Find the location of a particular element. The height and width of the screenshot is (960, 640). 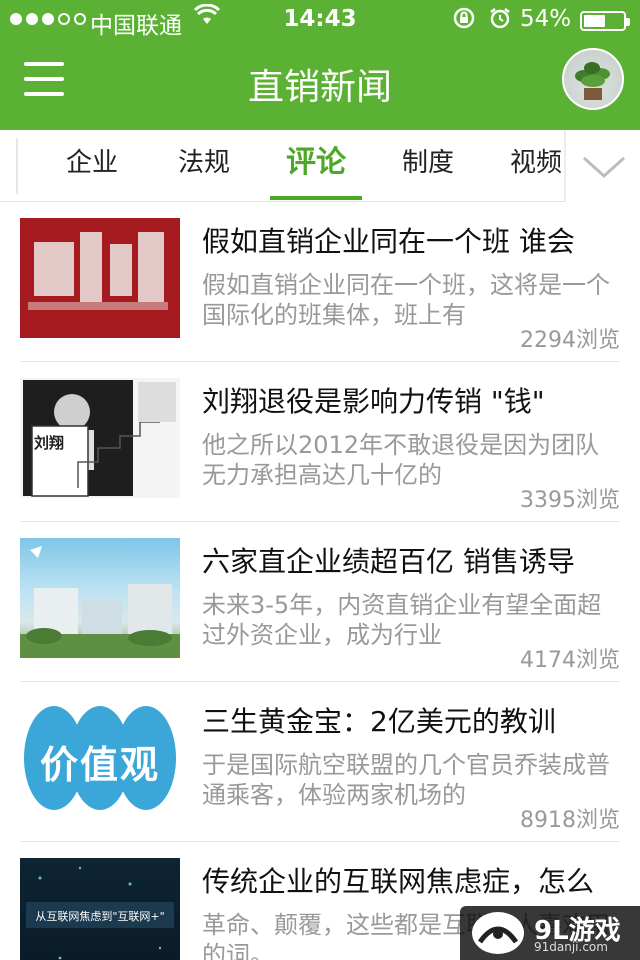

article-title: 三生黄金宝：2亿美元的教训 is located at coordinates (379, 721).